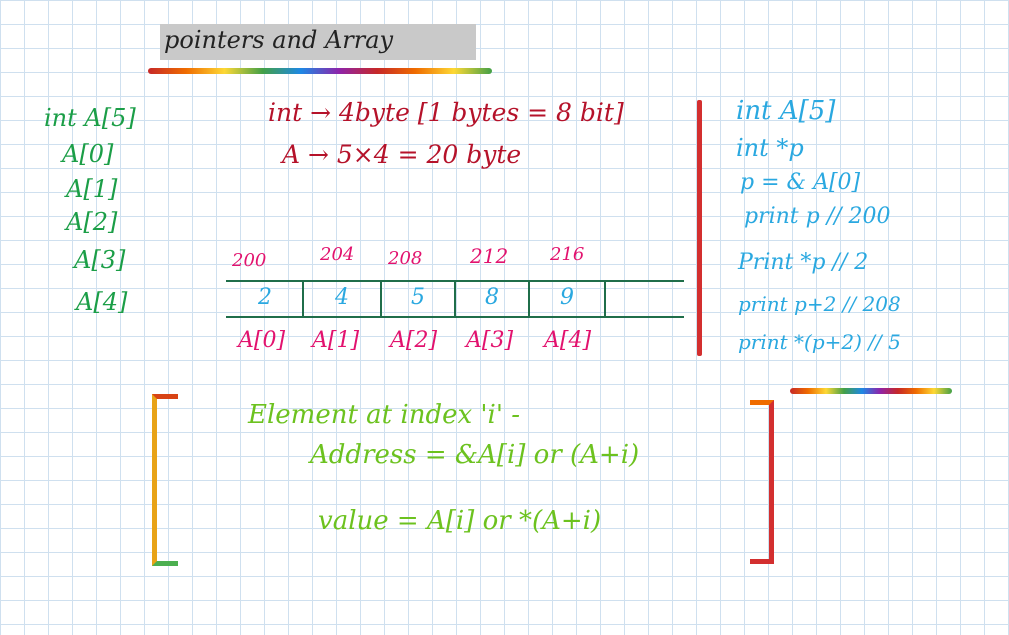  What do you see at coordinates (337, 254) in the screenshot?
I see `address-label: 204` at bounding box center [337, 254].